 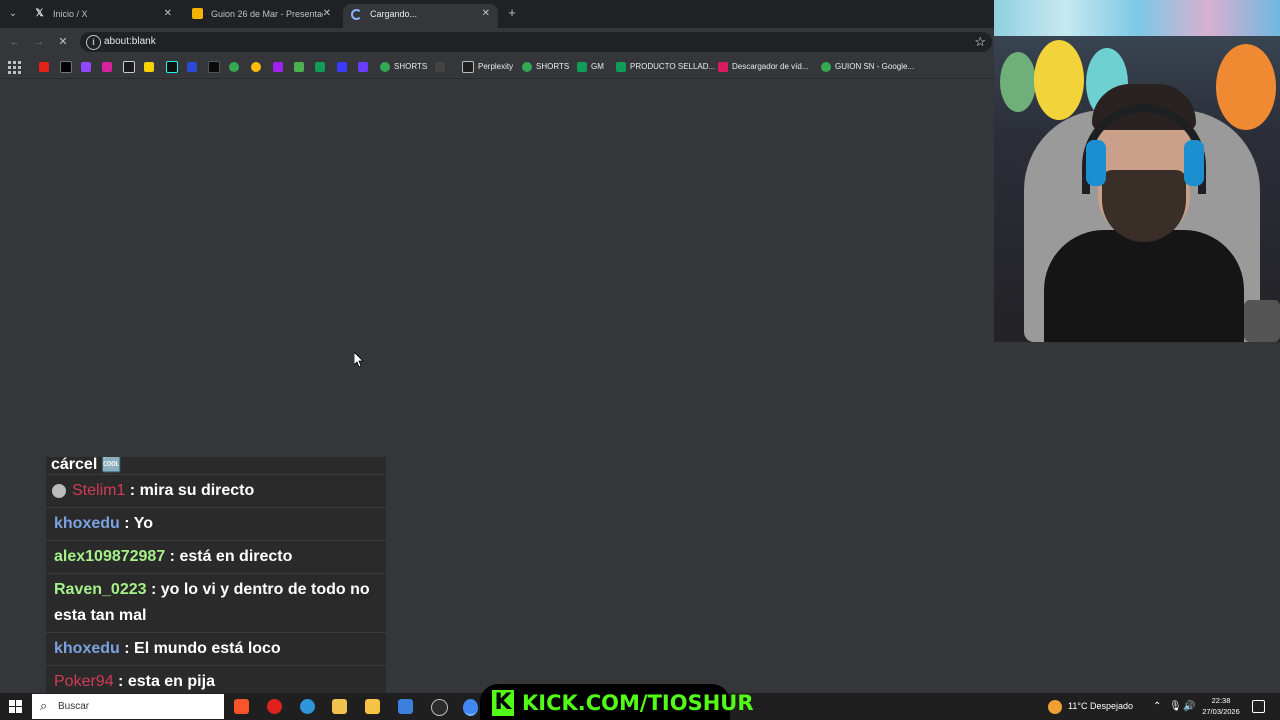 I want to click on google-slides-icon, so click(x=197, y=13).